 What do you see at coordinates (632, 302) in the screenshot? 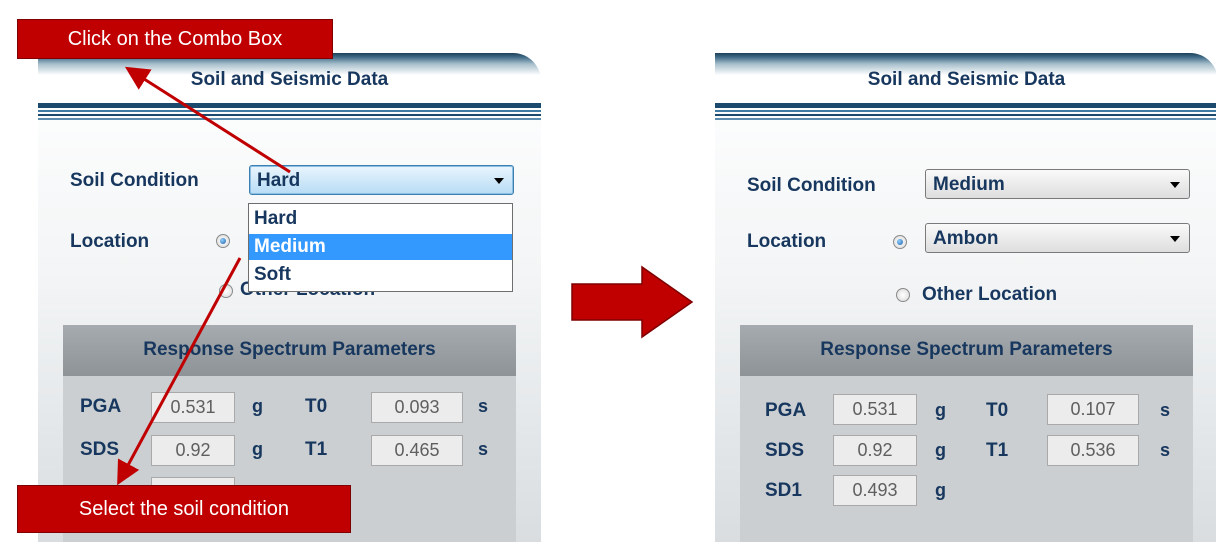
I see `right-arrow-icon` at bounding box center [632, 302].